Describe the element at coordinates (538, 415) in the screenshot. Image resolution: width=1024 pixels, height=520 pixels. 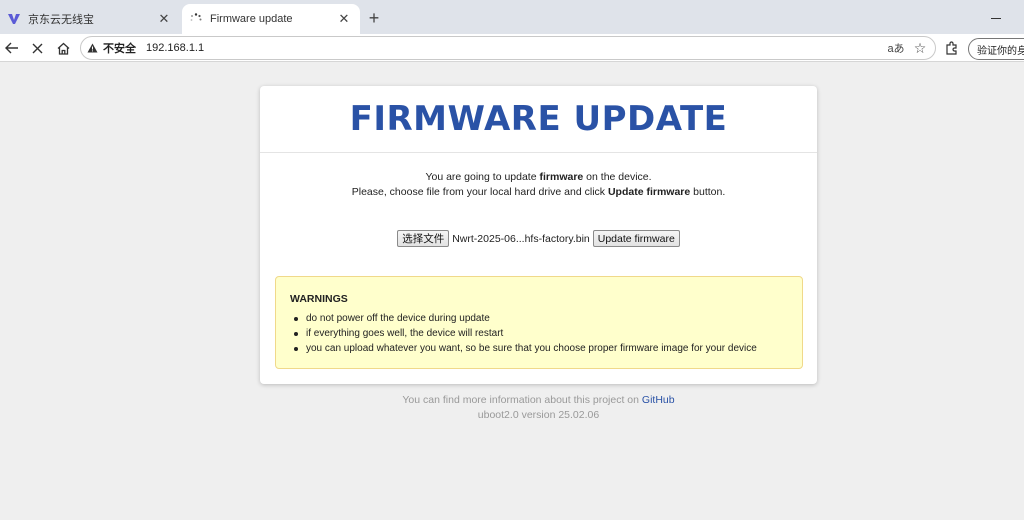
I see `version-text: uboot2.0 version 25.02.06` at that location.